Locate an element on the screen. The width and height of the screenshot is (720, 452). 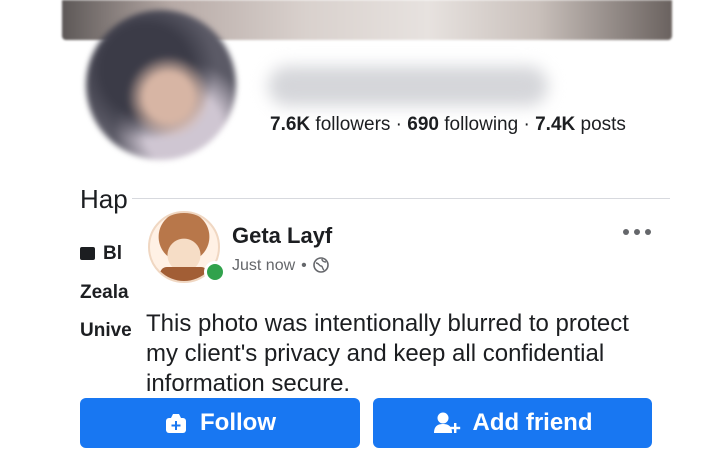
profile-name-blurred is located at coordinates (408, 86).